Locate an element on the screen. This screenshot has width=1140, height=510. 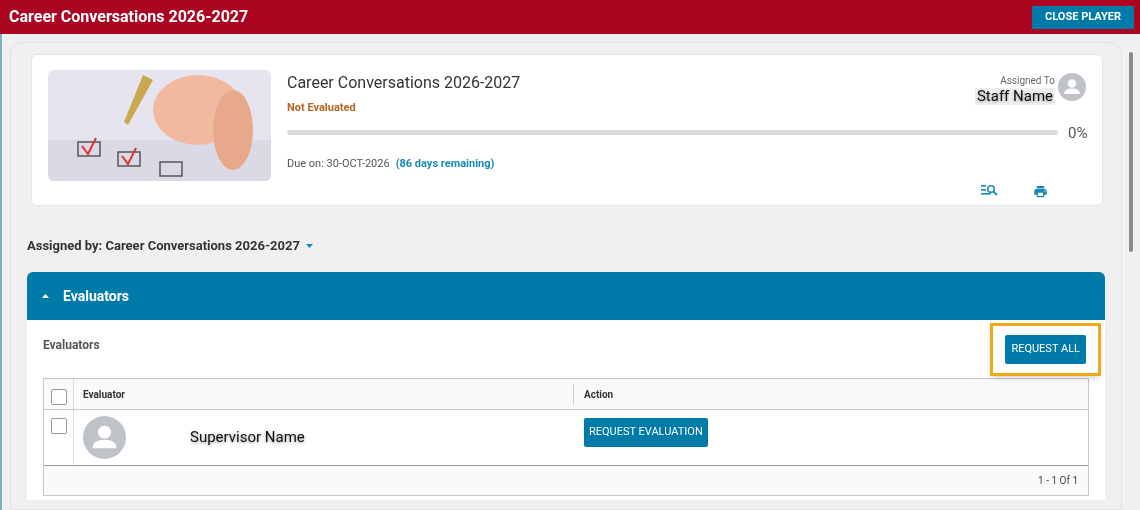
assigned-by-label: Assigned by: Career Conversations 2026-2027 is located at coordinates (163, 246).